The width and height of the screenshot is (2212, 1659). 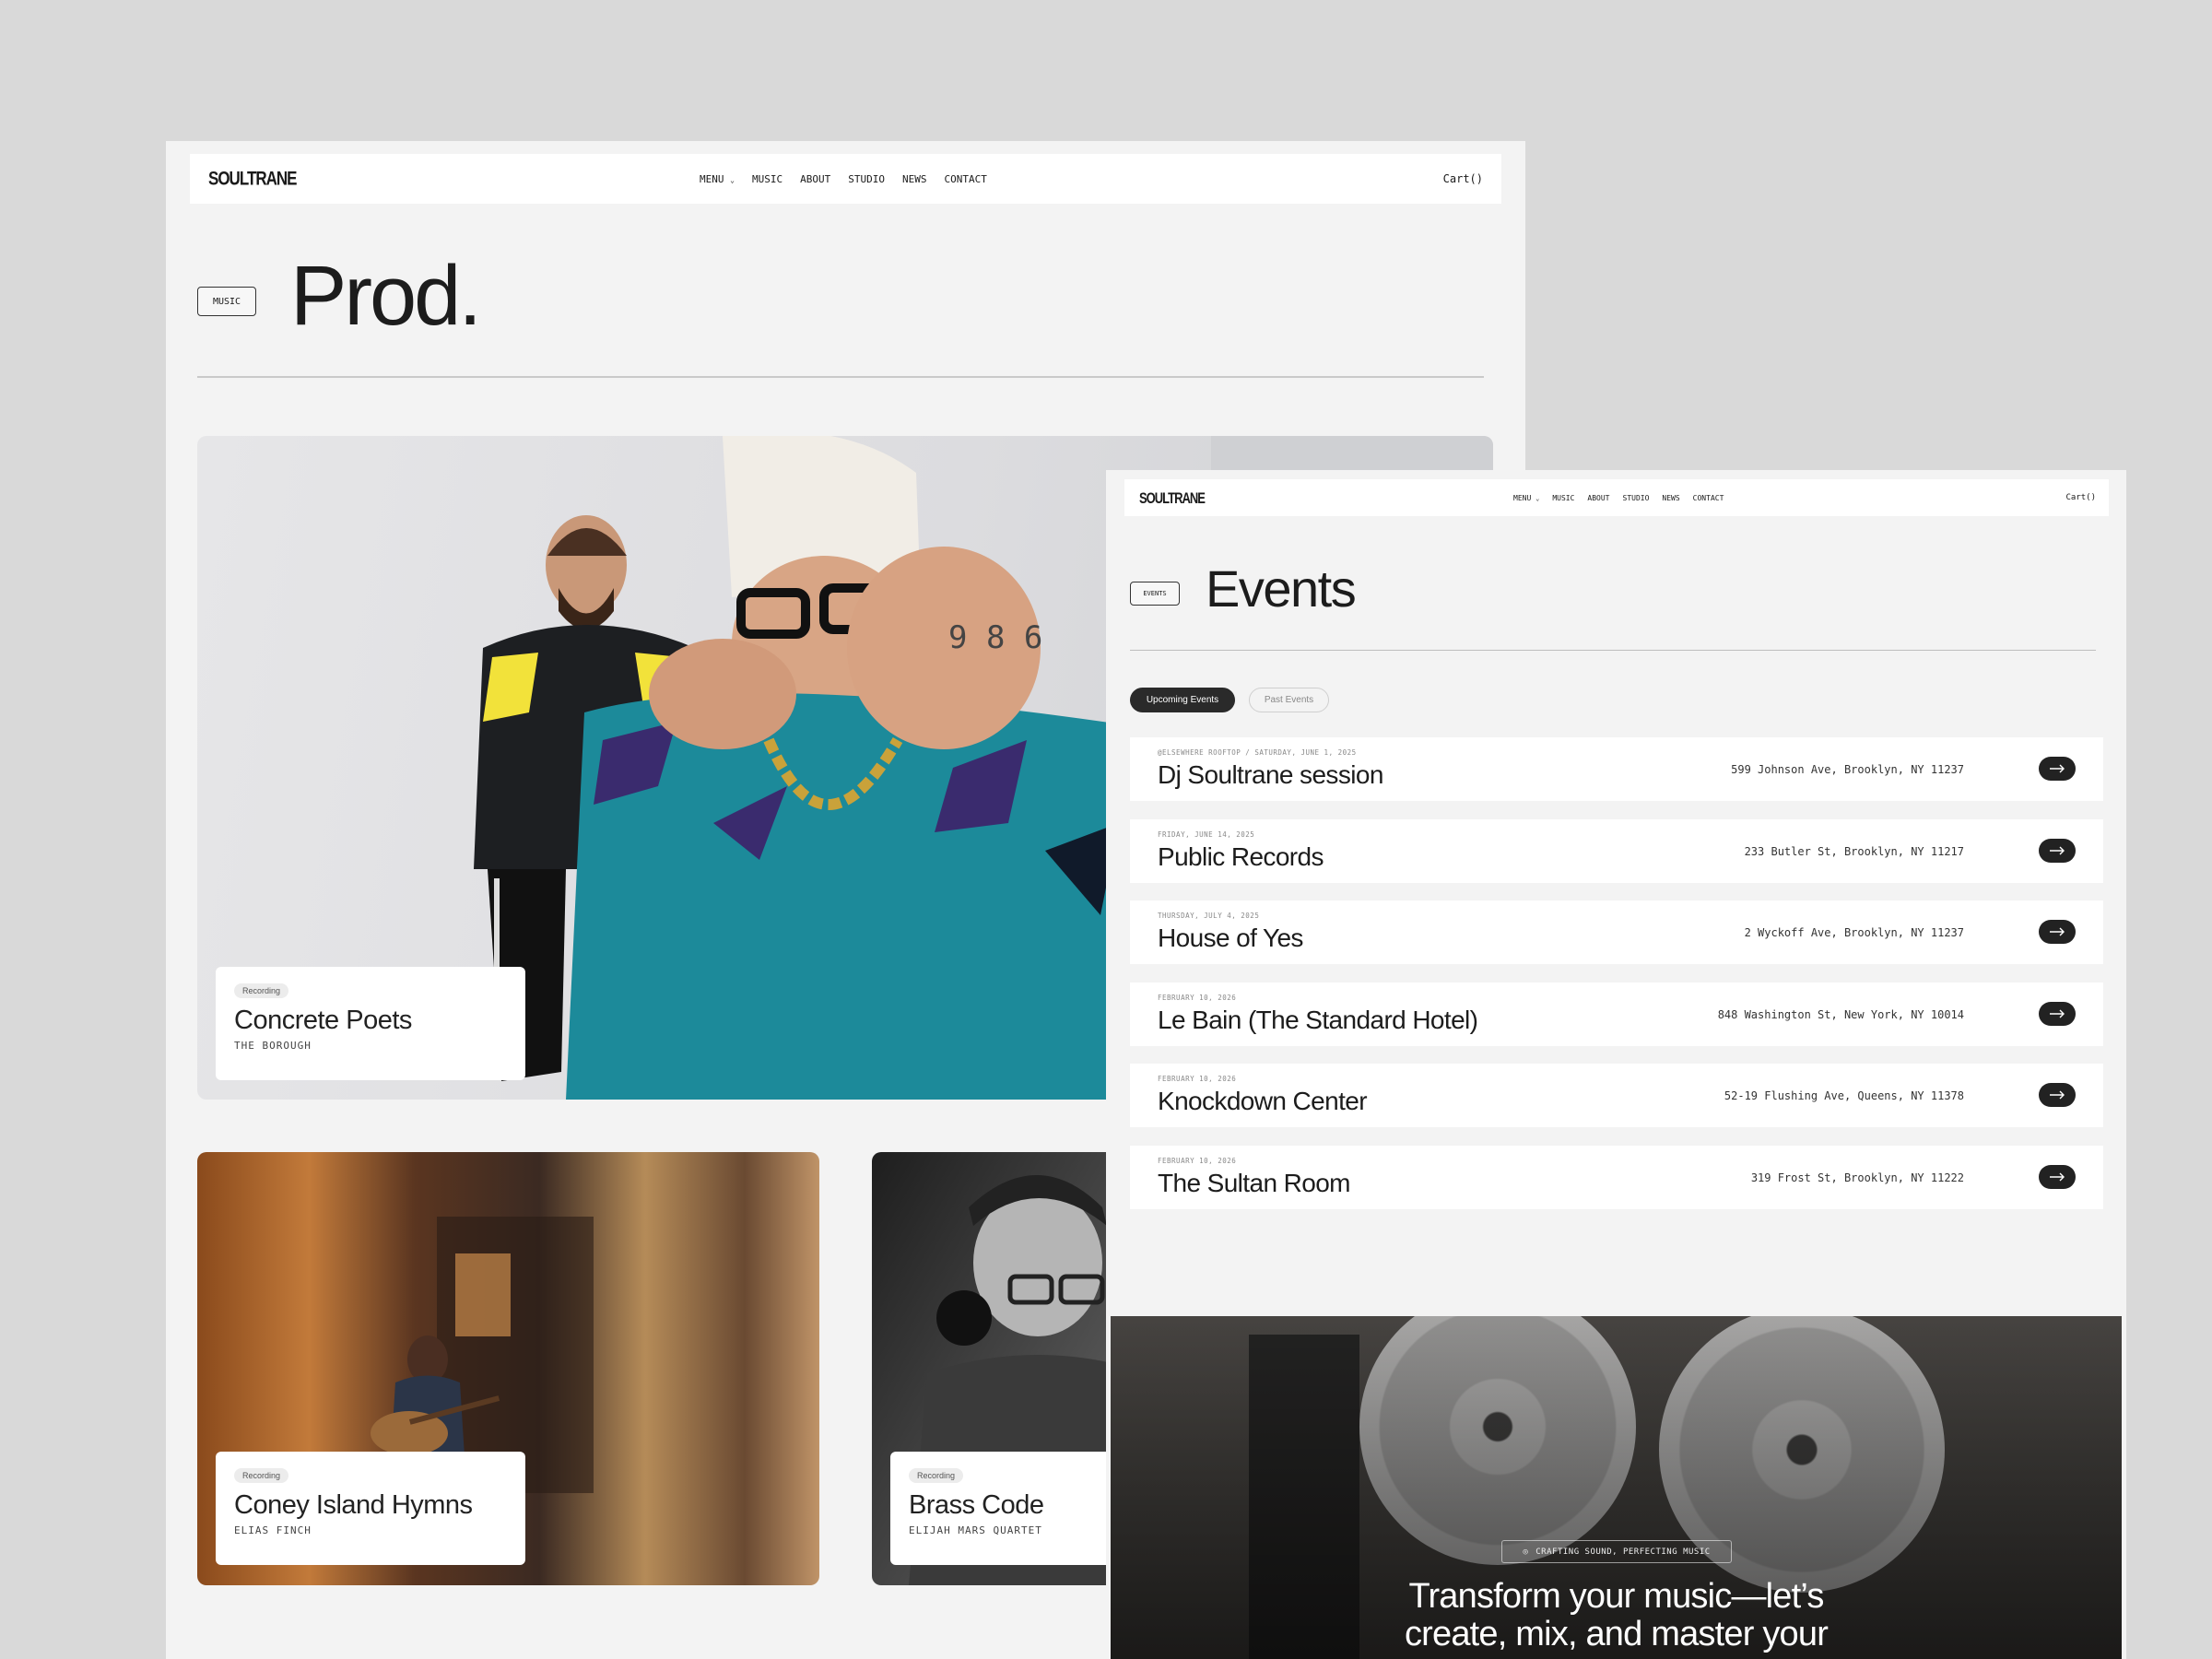 What do you see at coordinates (273, 1046) in the screenshot?
I see `card-subtitle: THE BOROUGH` at bounding box center [273, 1046].